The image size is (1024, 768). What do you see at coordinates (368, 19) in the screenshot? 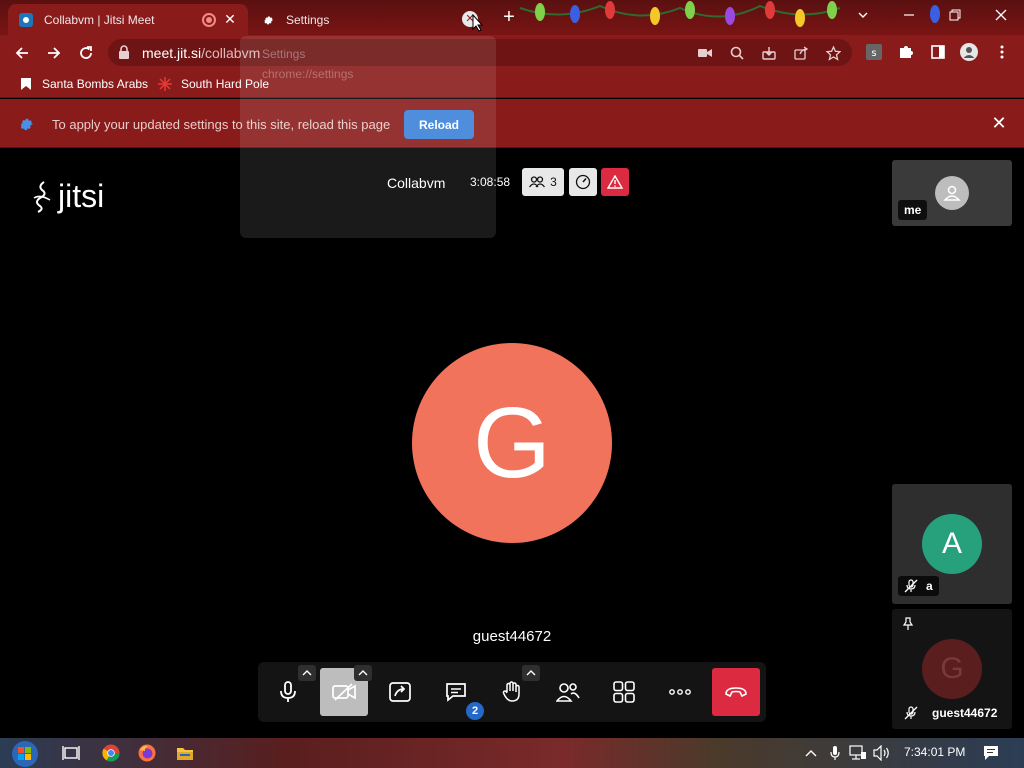
I see `tab-settings: Settings ✕` at bounding box center [368, 19].